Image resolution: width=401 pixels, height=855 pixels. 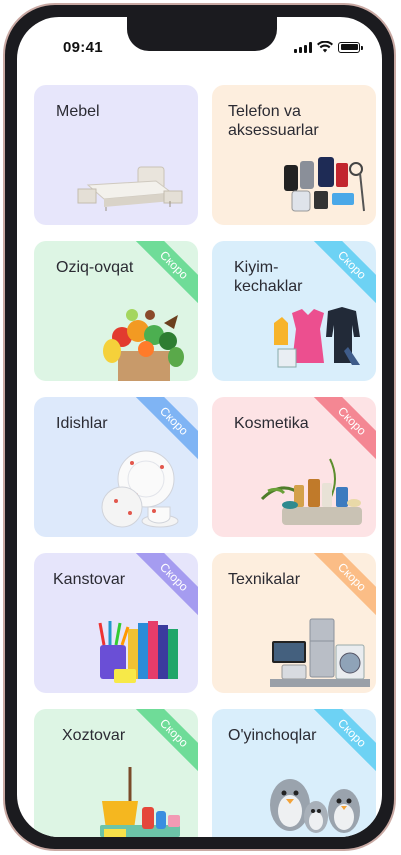 What do you see at coordinates (325, 47) in the screenshot?
I see `wifi-icon` at bounding box center [325, 47].